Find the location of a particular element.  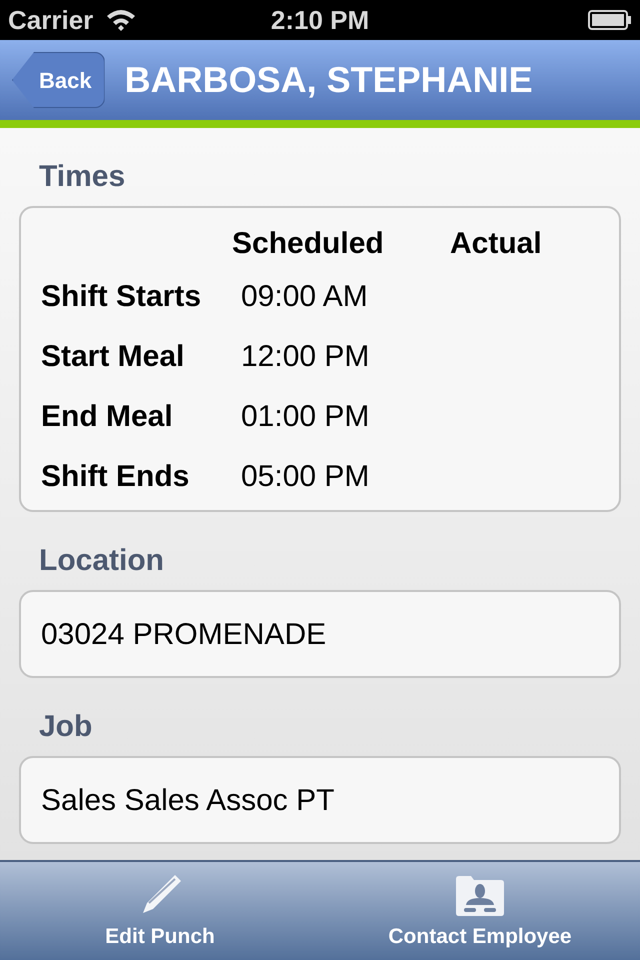

carrier-label: Carrier is located at coordinates (51, 20).